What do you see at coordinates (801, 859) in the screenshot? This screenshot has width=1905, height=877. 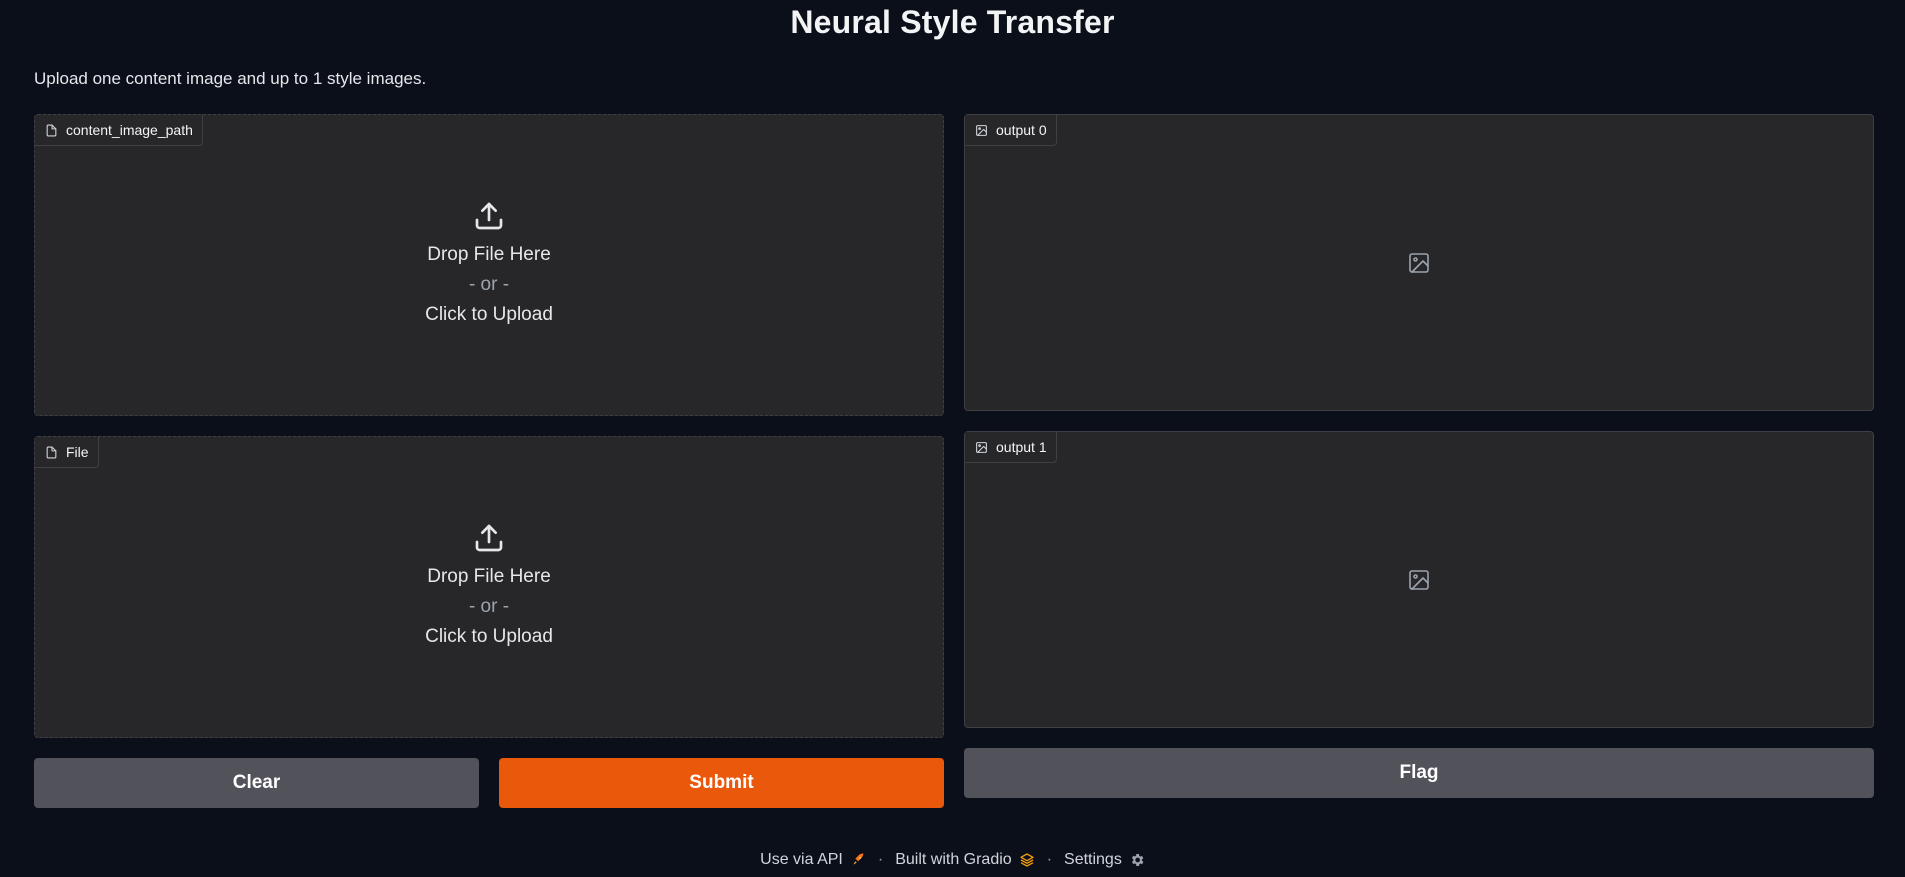 I see `use-via-api-text: Use via API` at bounding box center [801, 859].